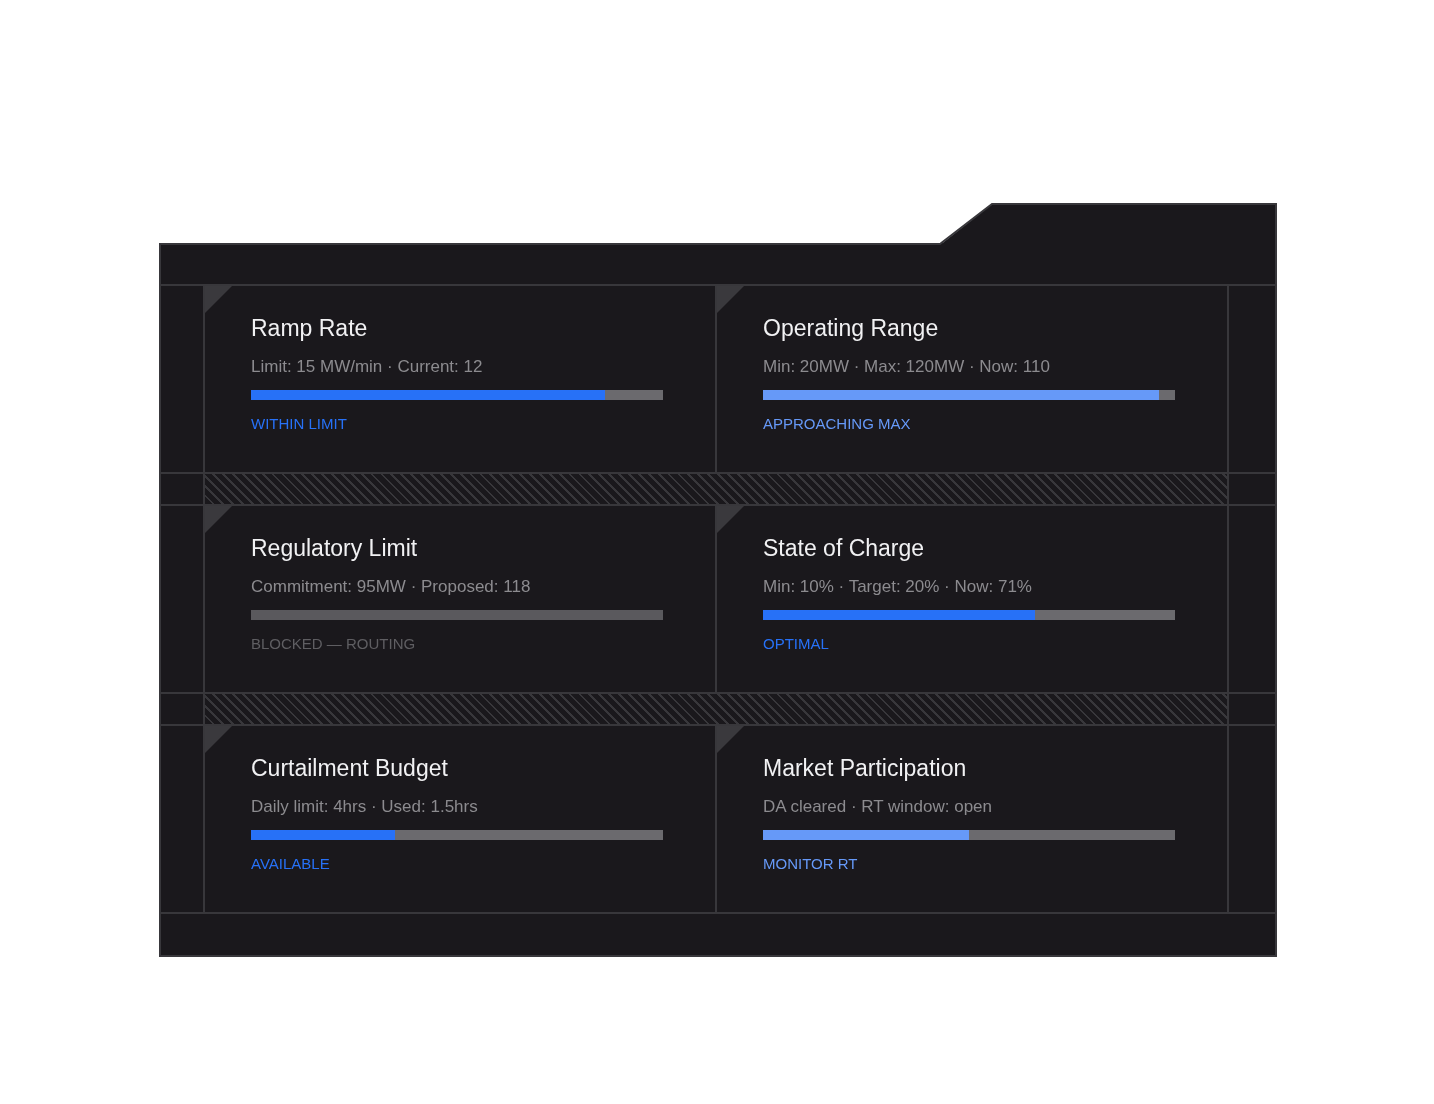 This screenshot has width=1434, height=1104. Describe the element at coordinates (334, 548) in the screenshot. I see `metric-title: Regulatory Limit` at that location.